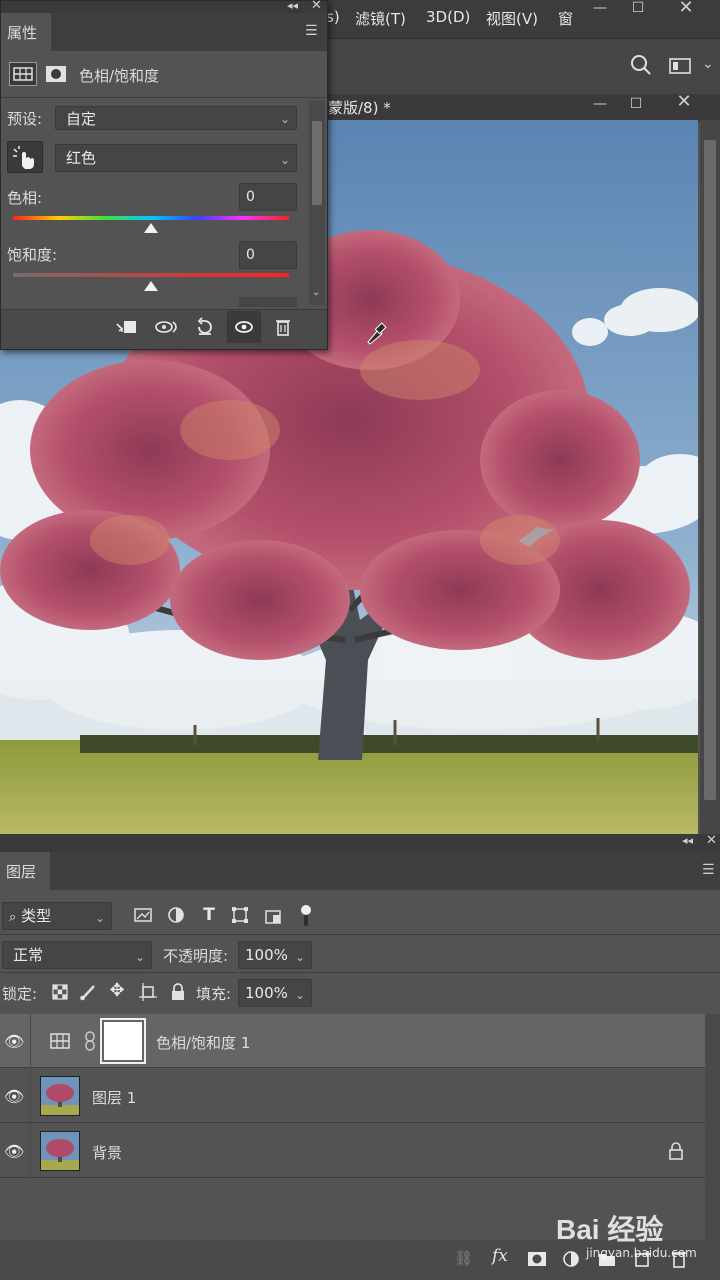 This screenshot has height=1280, width=720. Describe the element at coordinates (151, 228) in the screenshot. I see `hue-slider-thumb` at that location.